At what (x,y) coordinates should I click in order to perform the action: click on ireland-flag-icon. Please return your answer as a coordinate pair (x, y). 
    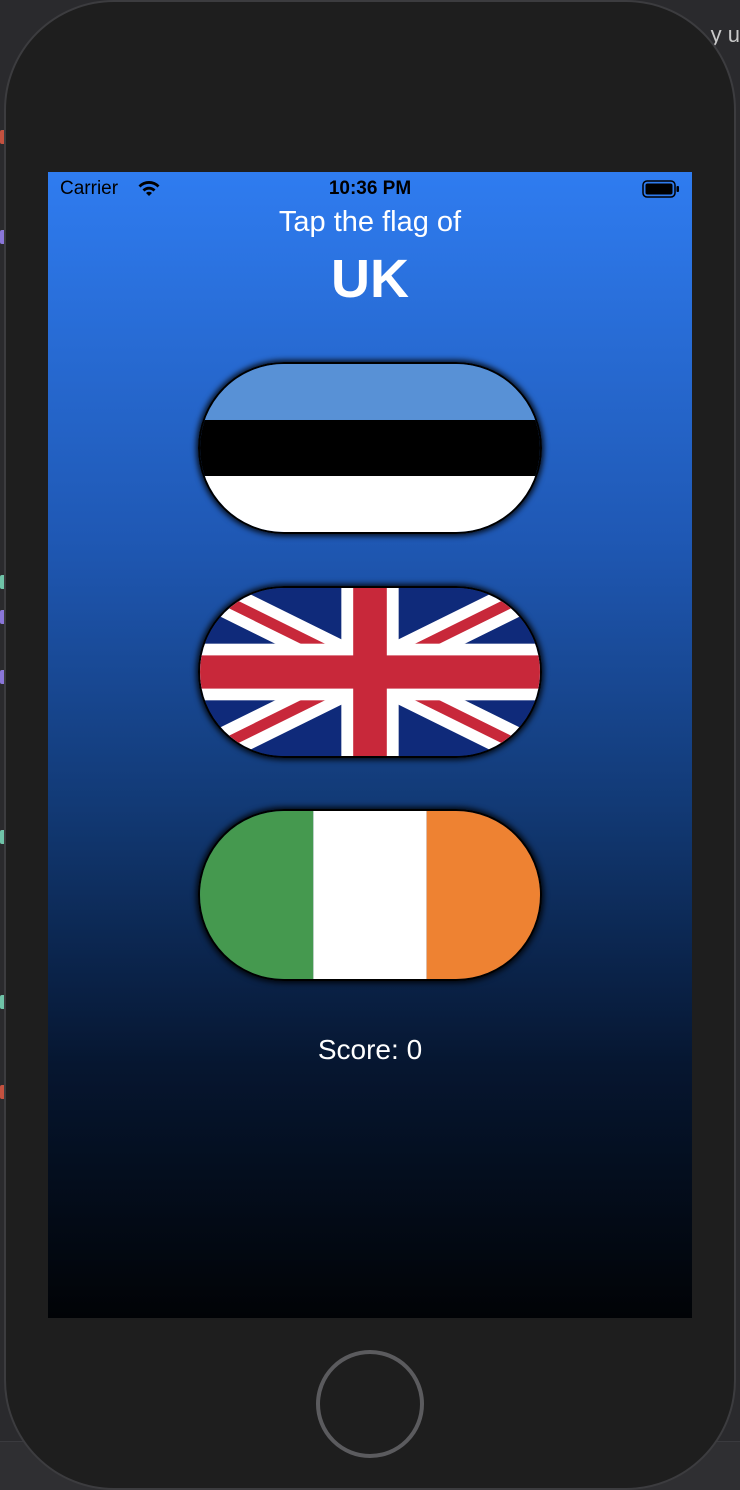
    Looking at the image, I should click on (370, 895).